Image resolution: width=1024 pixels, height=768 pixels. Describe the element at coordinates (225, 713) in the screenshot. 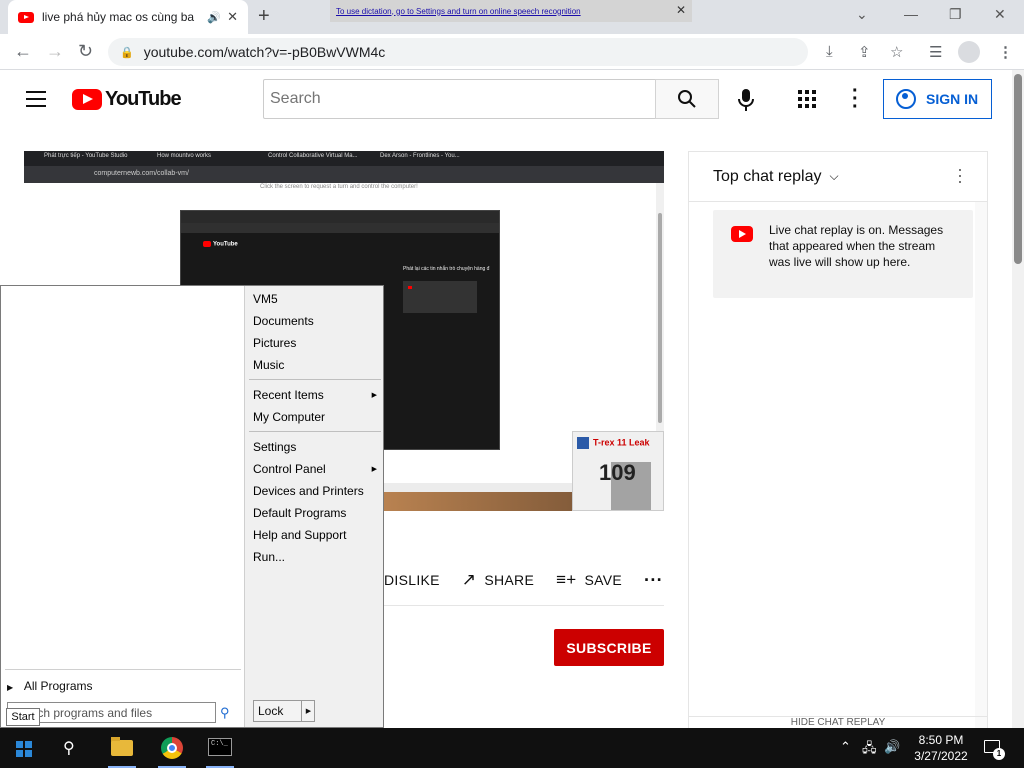

I see `search-icon: ⚲` at that location.